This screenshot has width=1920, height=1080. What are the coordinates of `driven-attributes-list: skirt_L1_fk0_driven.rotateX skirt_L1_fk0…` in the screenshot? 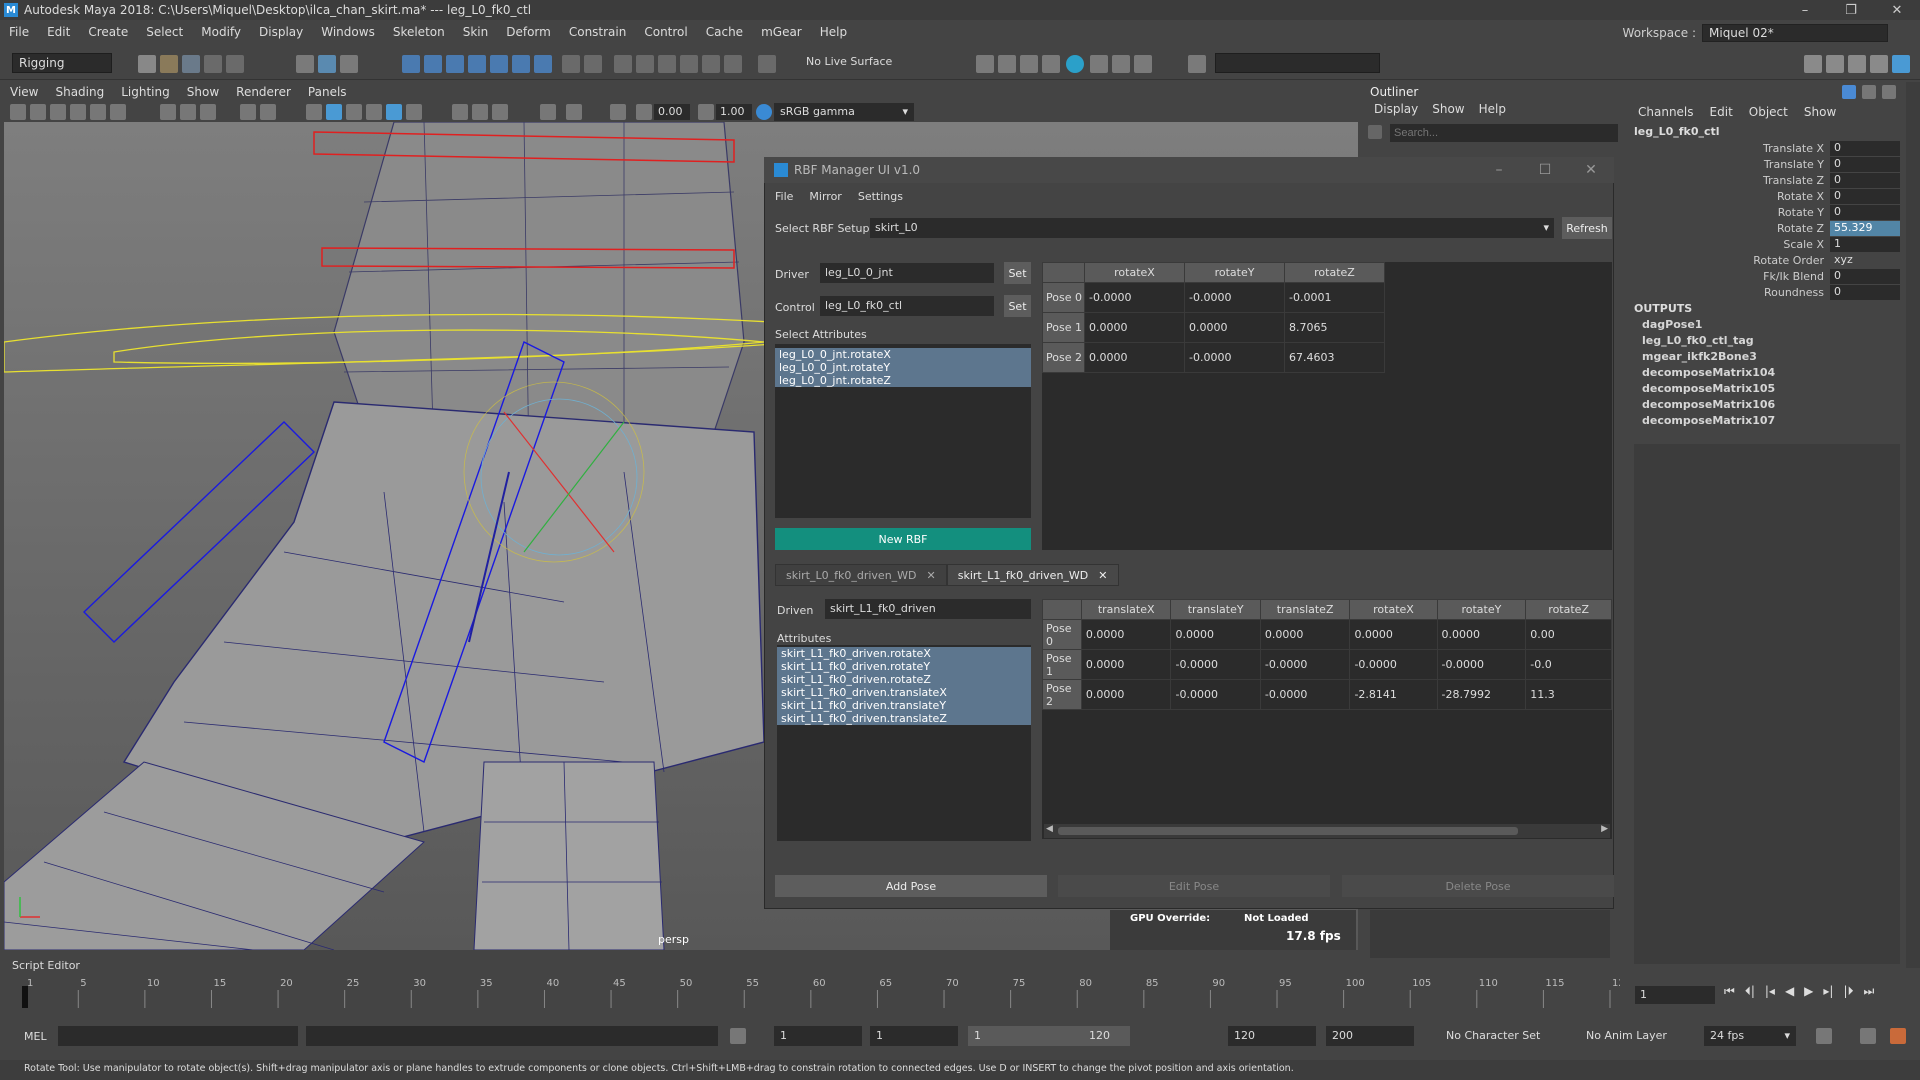 It's located at (904, 743).